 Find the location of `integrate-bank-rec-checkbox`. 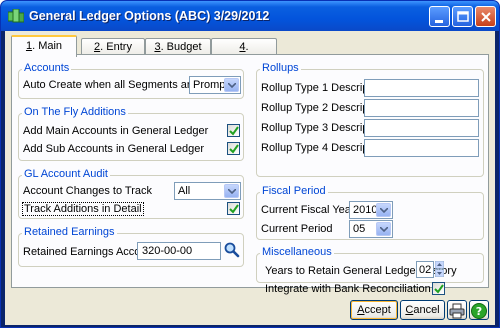

integrate-bank-rec-checkbox is located at coordinates (438, 288).